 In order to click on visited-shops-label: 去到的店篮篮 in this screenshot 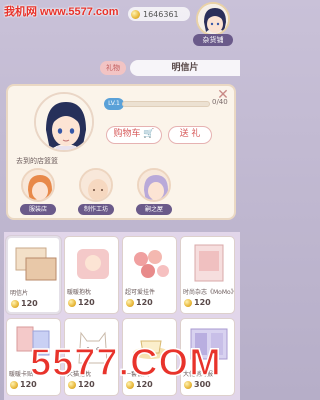, I will do `click(37, 161)`.